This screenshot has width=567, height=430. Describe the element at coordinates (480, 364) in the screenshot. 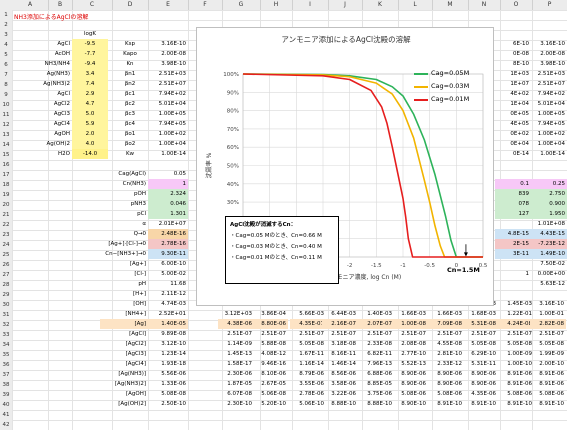

I see `sim-value: 5.31E-11` at that location.